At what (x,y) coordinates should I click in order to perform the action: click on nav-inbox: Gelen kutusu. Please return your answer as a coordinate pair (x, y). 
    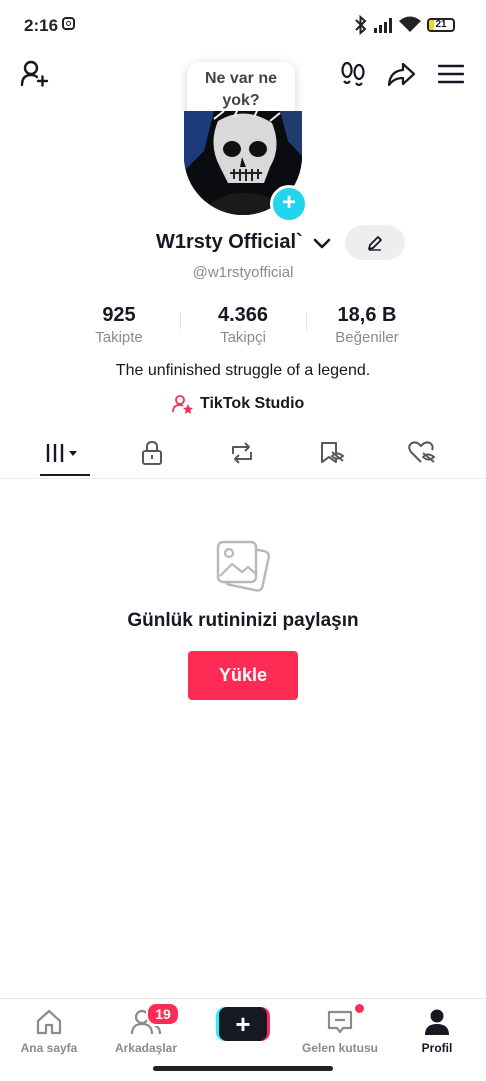
    Looking at the image, I should click on (340, 1031).